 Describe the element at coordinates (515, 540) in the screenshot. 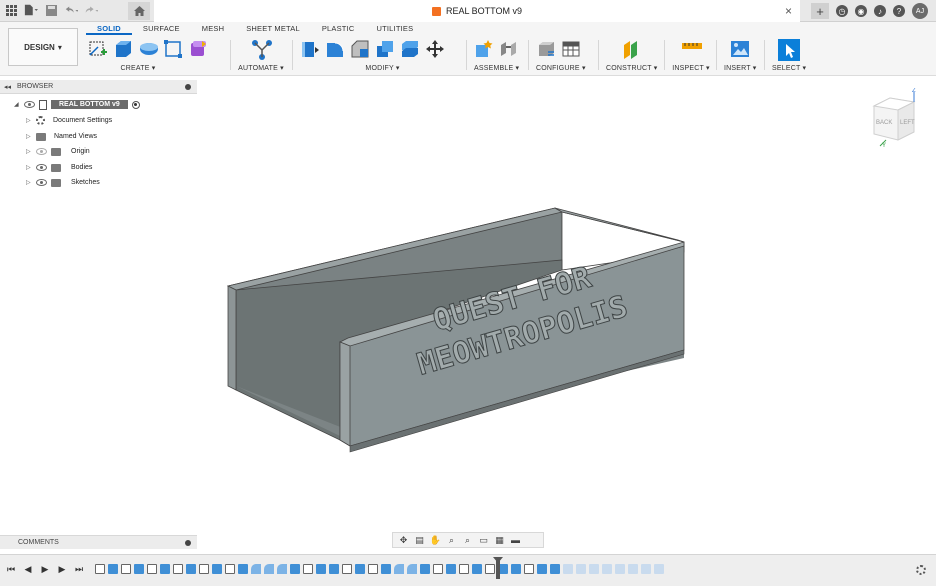

I see `viewports-icon: ▬` at that location.